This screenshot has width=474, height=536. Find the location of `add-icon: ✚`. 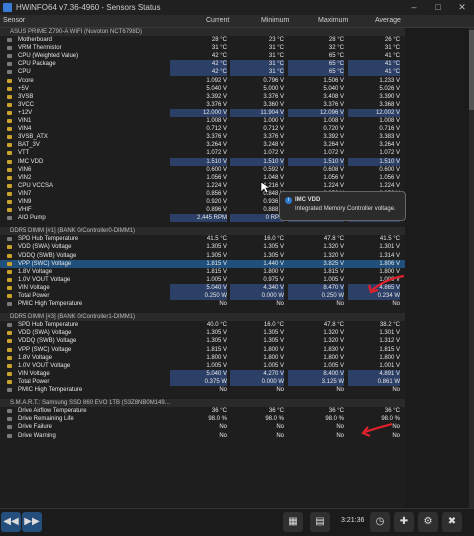

add-icon: ✚ is located at coordinates (404, 522).